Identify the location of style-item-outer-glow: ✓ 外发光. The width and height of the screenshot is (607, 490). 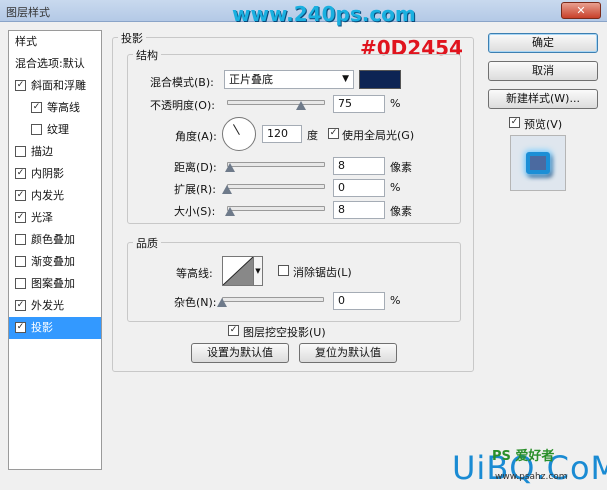
(55, 306).